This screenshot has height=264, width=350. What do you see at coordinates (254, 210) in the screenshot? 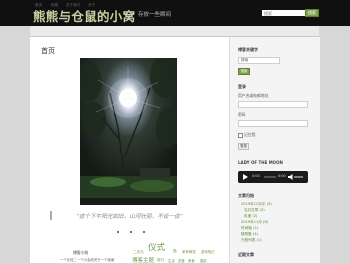
I see `archive-item: 当月文章 (5)` at bounding box center [254, 210].